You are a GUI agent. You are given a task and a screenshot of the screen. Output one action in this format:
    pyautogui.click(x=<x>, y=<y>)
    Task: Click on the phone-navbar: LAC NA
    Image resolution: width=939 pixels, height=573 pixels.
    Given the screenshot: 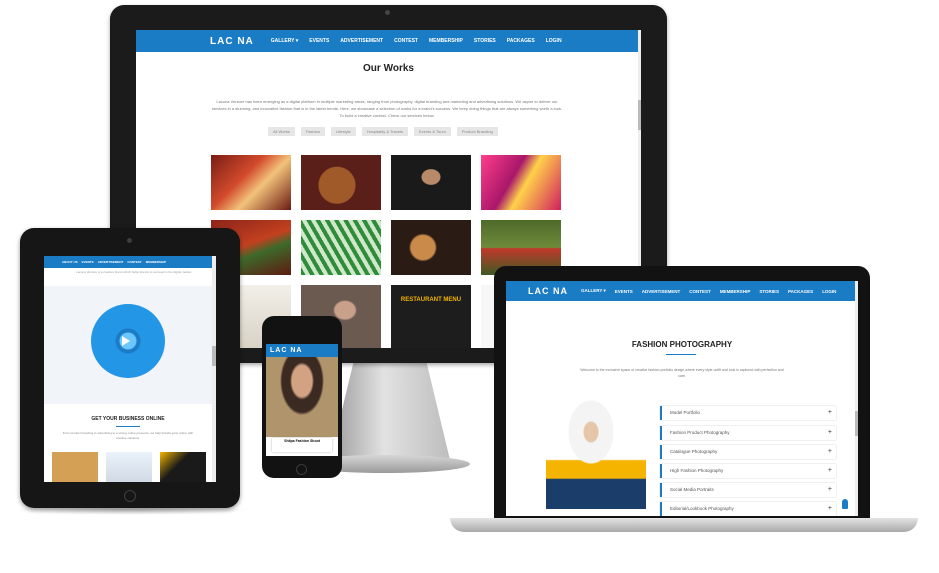 What is the action you would take?
    pyautogui.click(x=302, y=350)
    